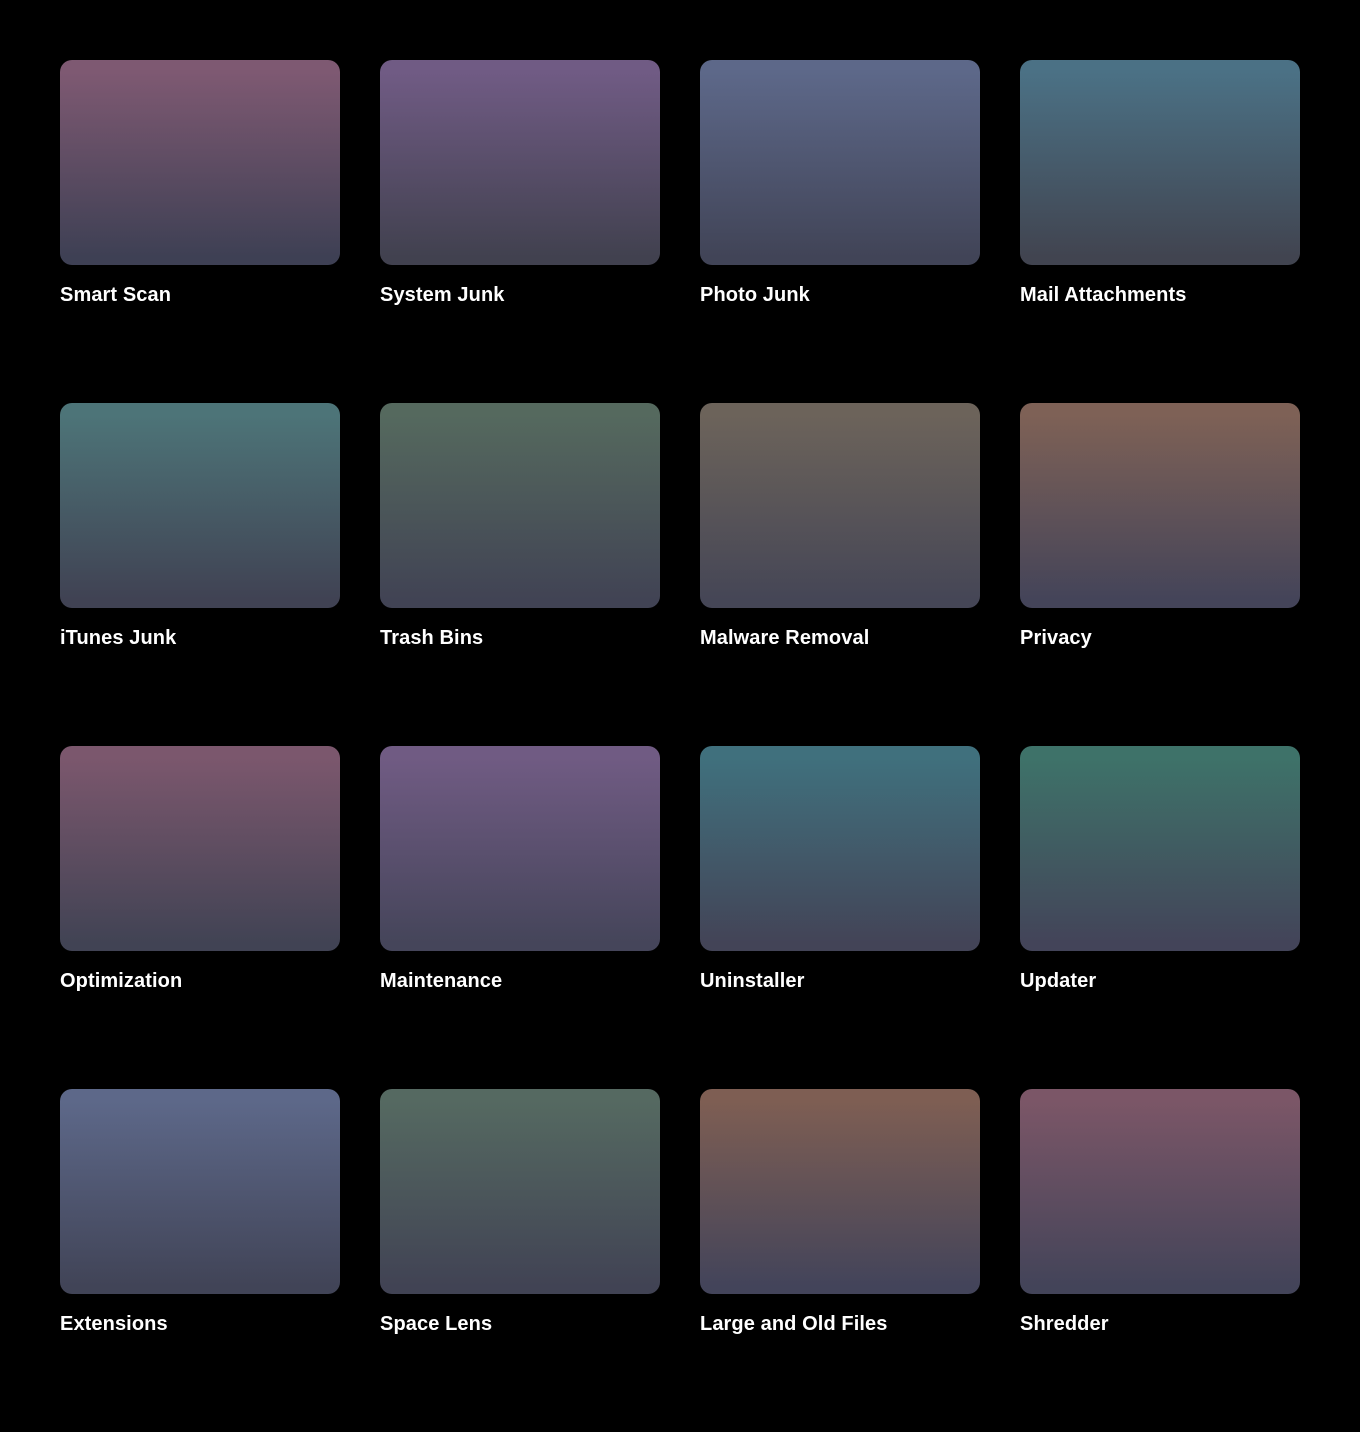 The height and width of the screenshot is (1432, 1360). I want to click on feature-tile-label: Space Lens, so click(436, 1324).